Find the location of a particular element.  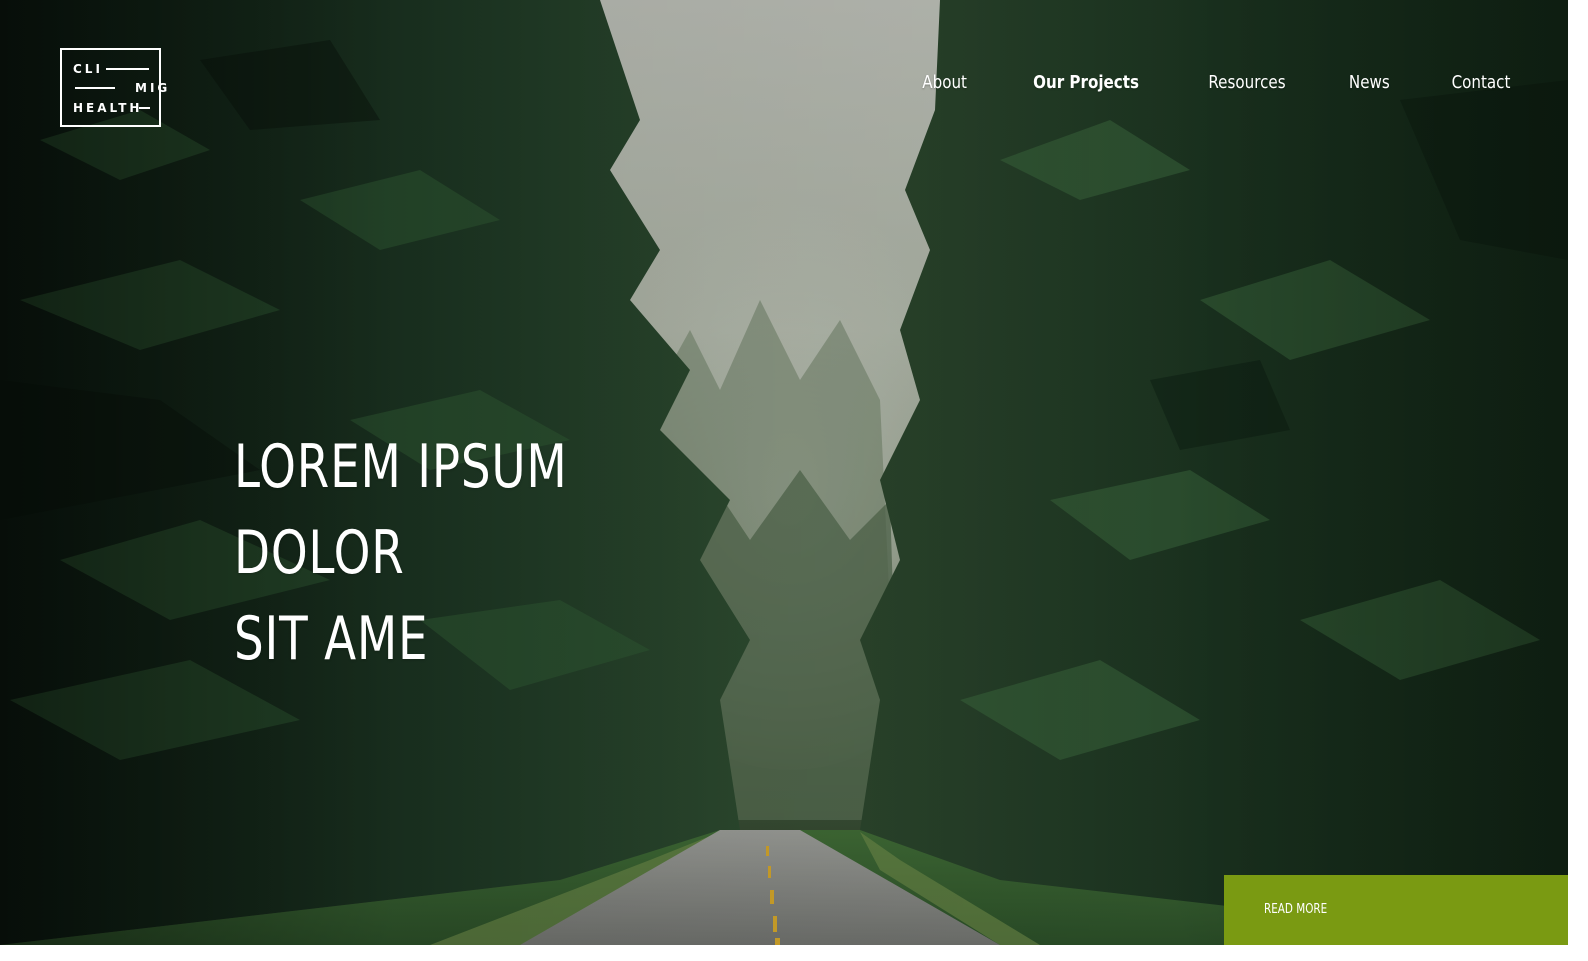

hero-headline-line1: LOREM IPSUM DOLOR is located at coordinates (401, 510).